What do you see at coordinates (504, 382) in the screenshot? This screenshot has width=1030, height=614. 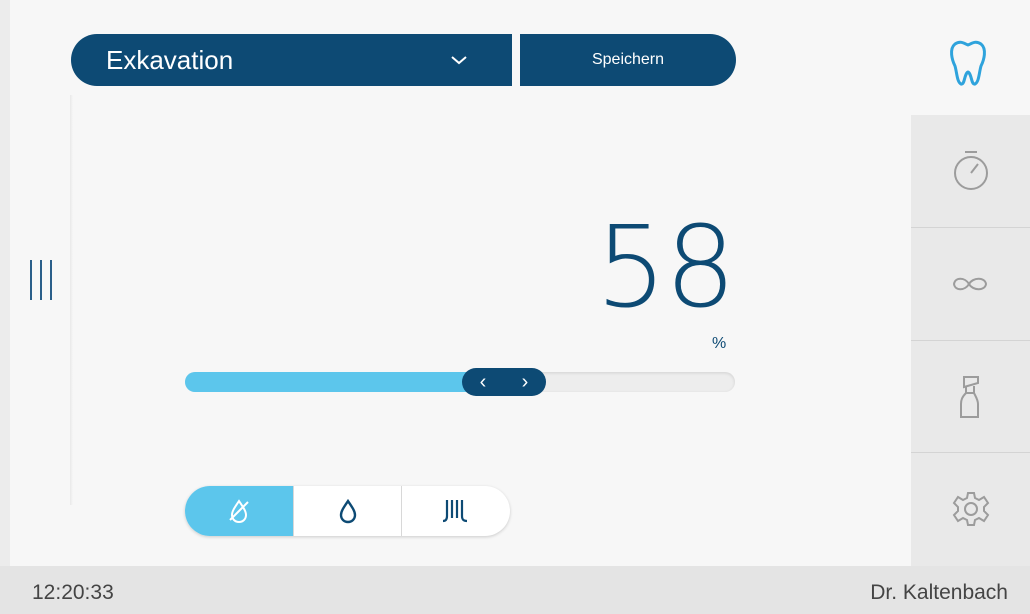 I see `slider-thumb: ‹ ›` at bounding box center [504, 382].